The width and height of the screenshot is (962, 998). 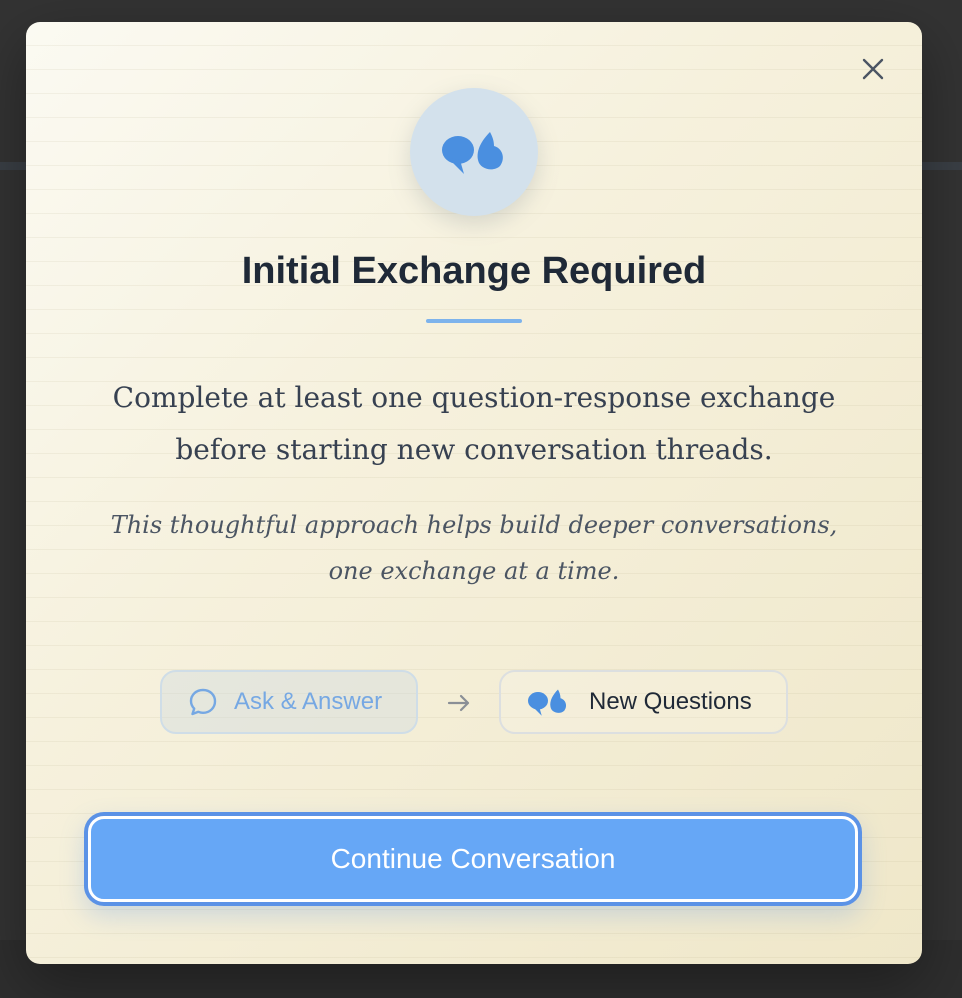 What do you see at coordinates (474, 321) in the screenshot?
I see `title-underline` at bounding box center [474, 321].